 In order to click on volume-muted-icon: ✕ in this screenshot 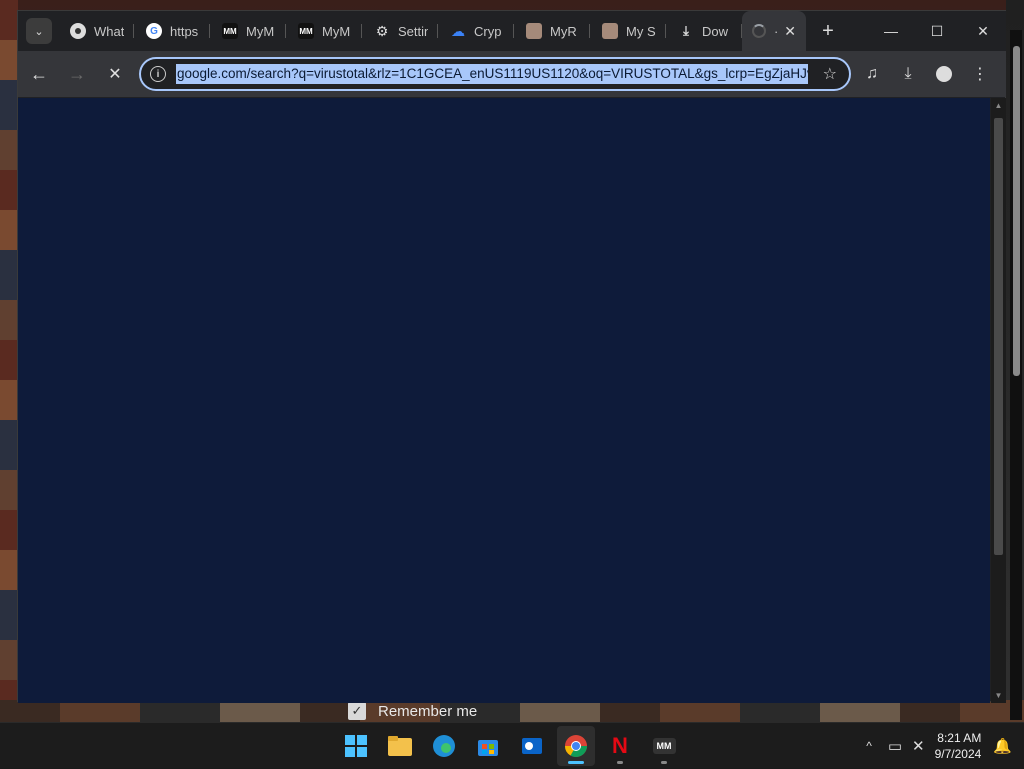, I will do `click(918, 746)`.